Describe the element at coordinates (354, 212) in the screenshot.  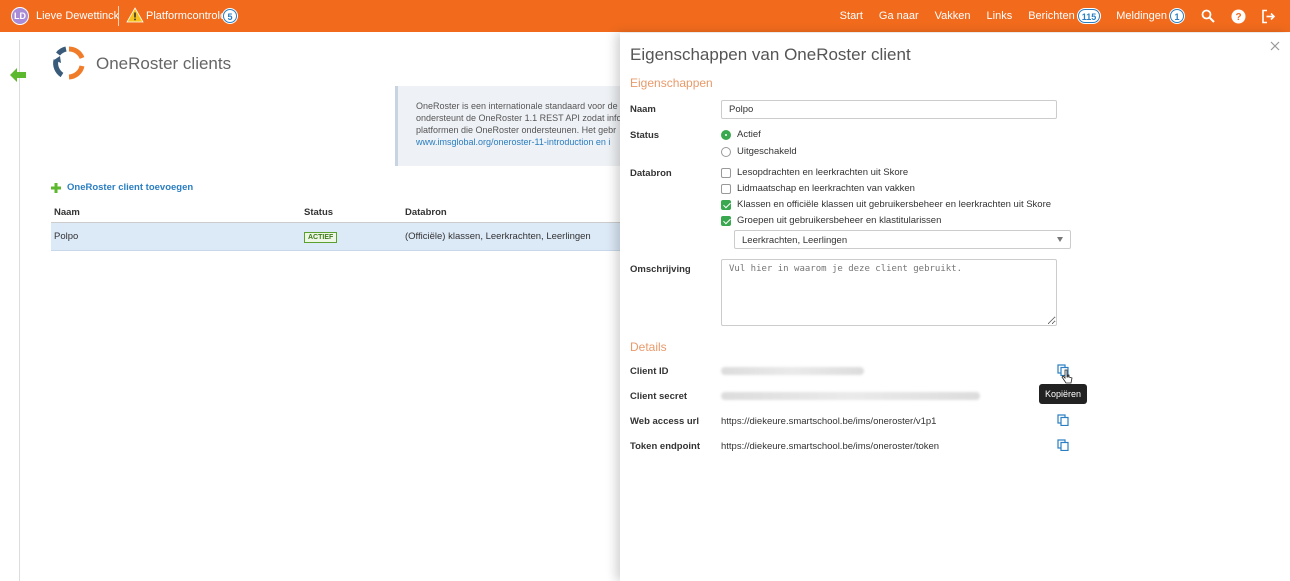
I see `column-header-status: Status` at that location.